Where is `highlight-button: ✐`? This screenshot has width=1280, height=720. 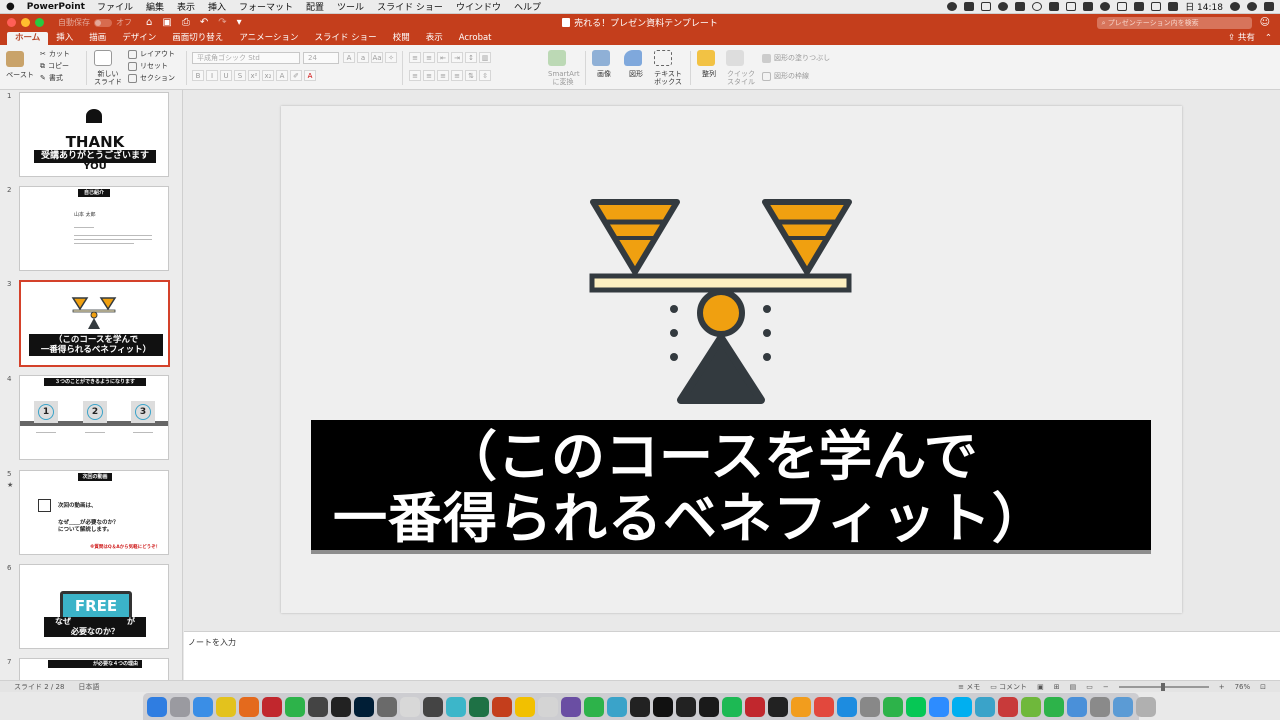
highlight-button: ✐ is located at coordinates (296, 75).